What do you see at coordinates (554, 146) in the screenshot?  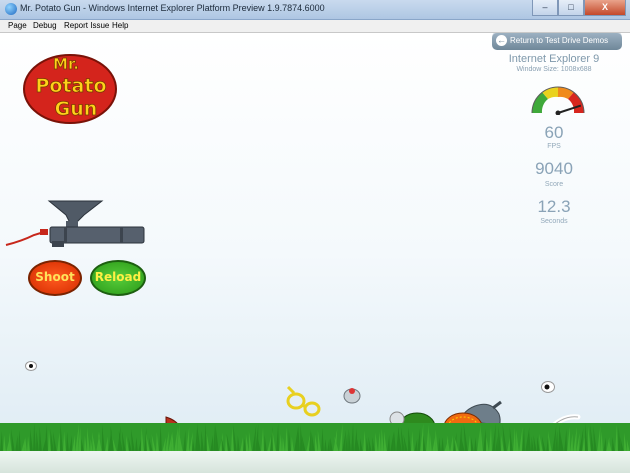 I see `fps-label: FPS` at bounding box center [554, 146].